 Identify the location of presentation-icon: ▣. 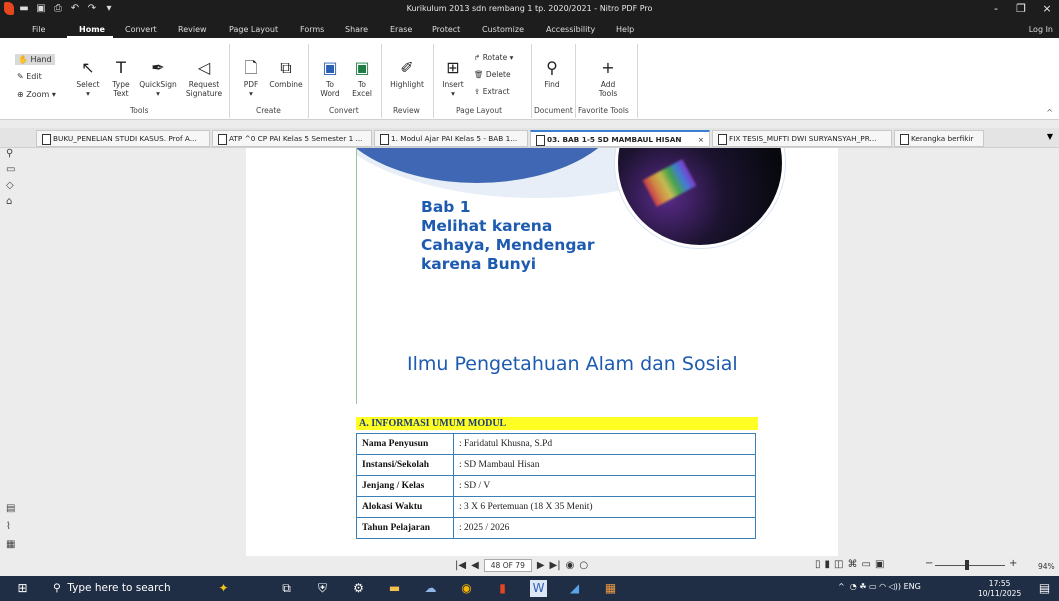
(881, 564).